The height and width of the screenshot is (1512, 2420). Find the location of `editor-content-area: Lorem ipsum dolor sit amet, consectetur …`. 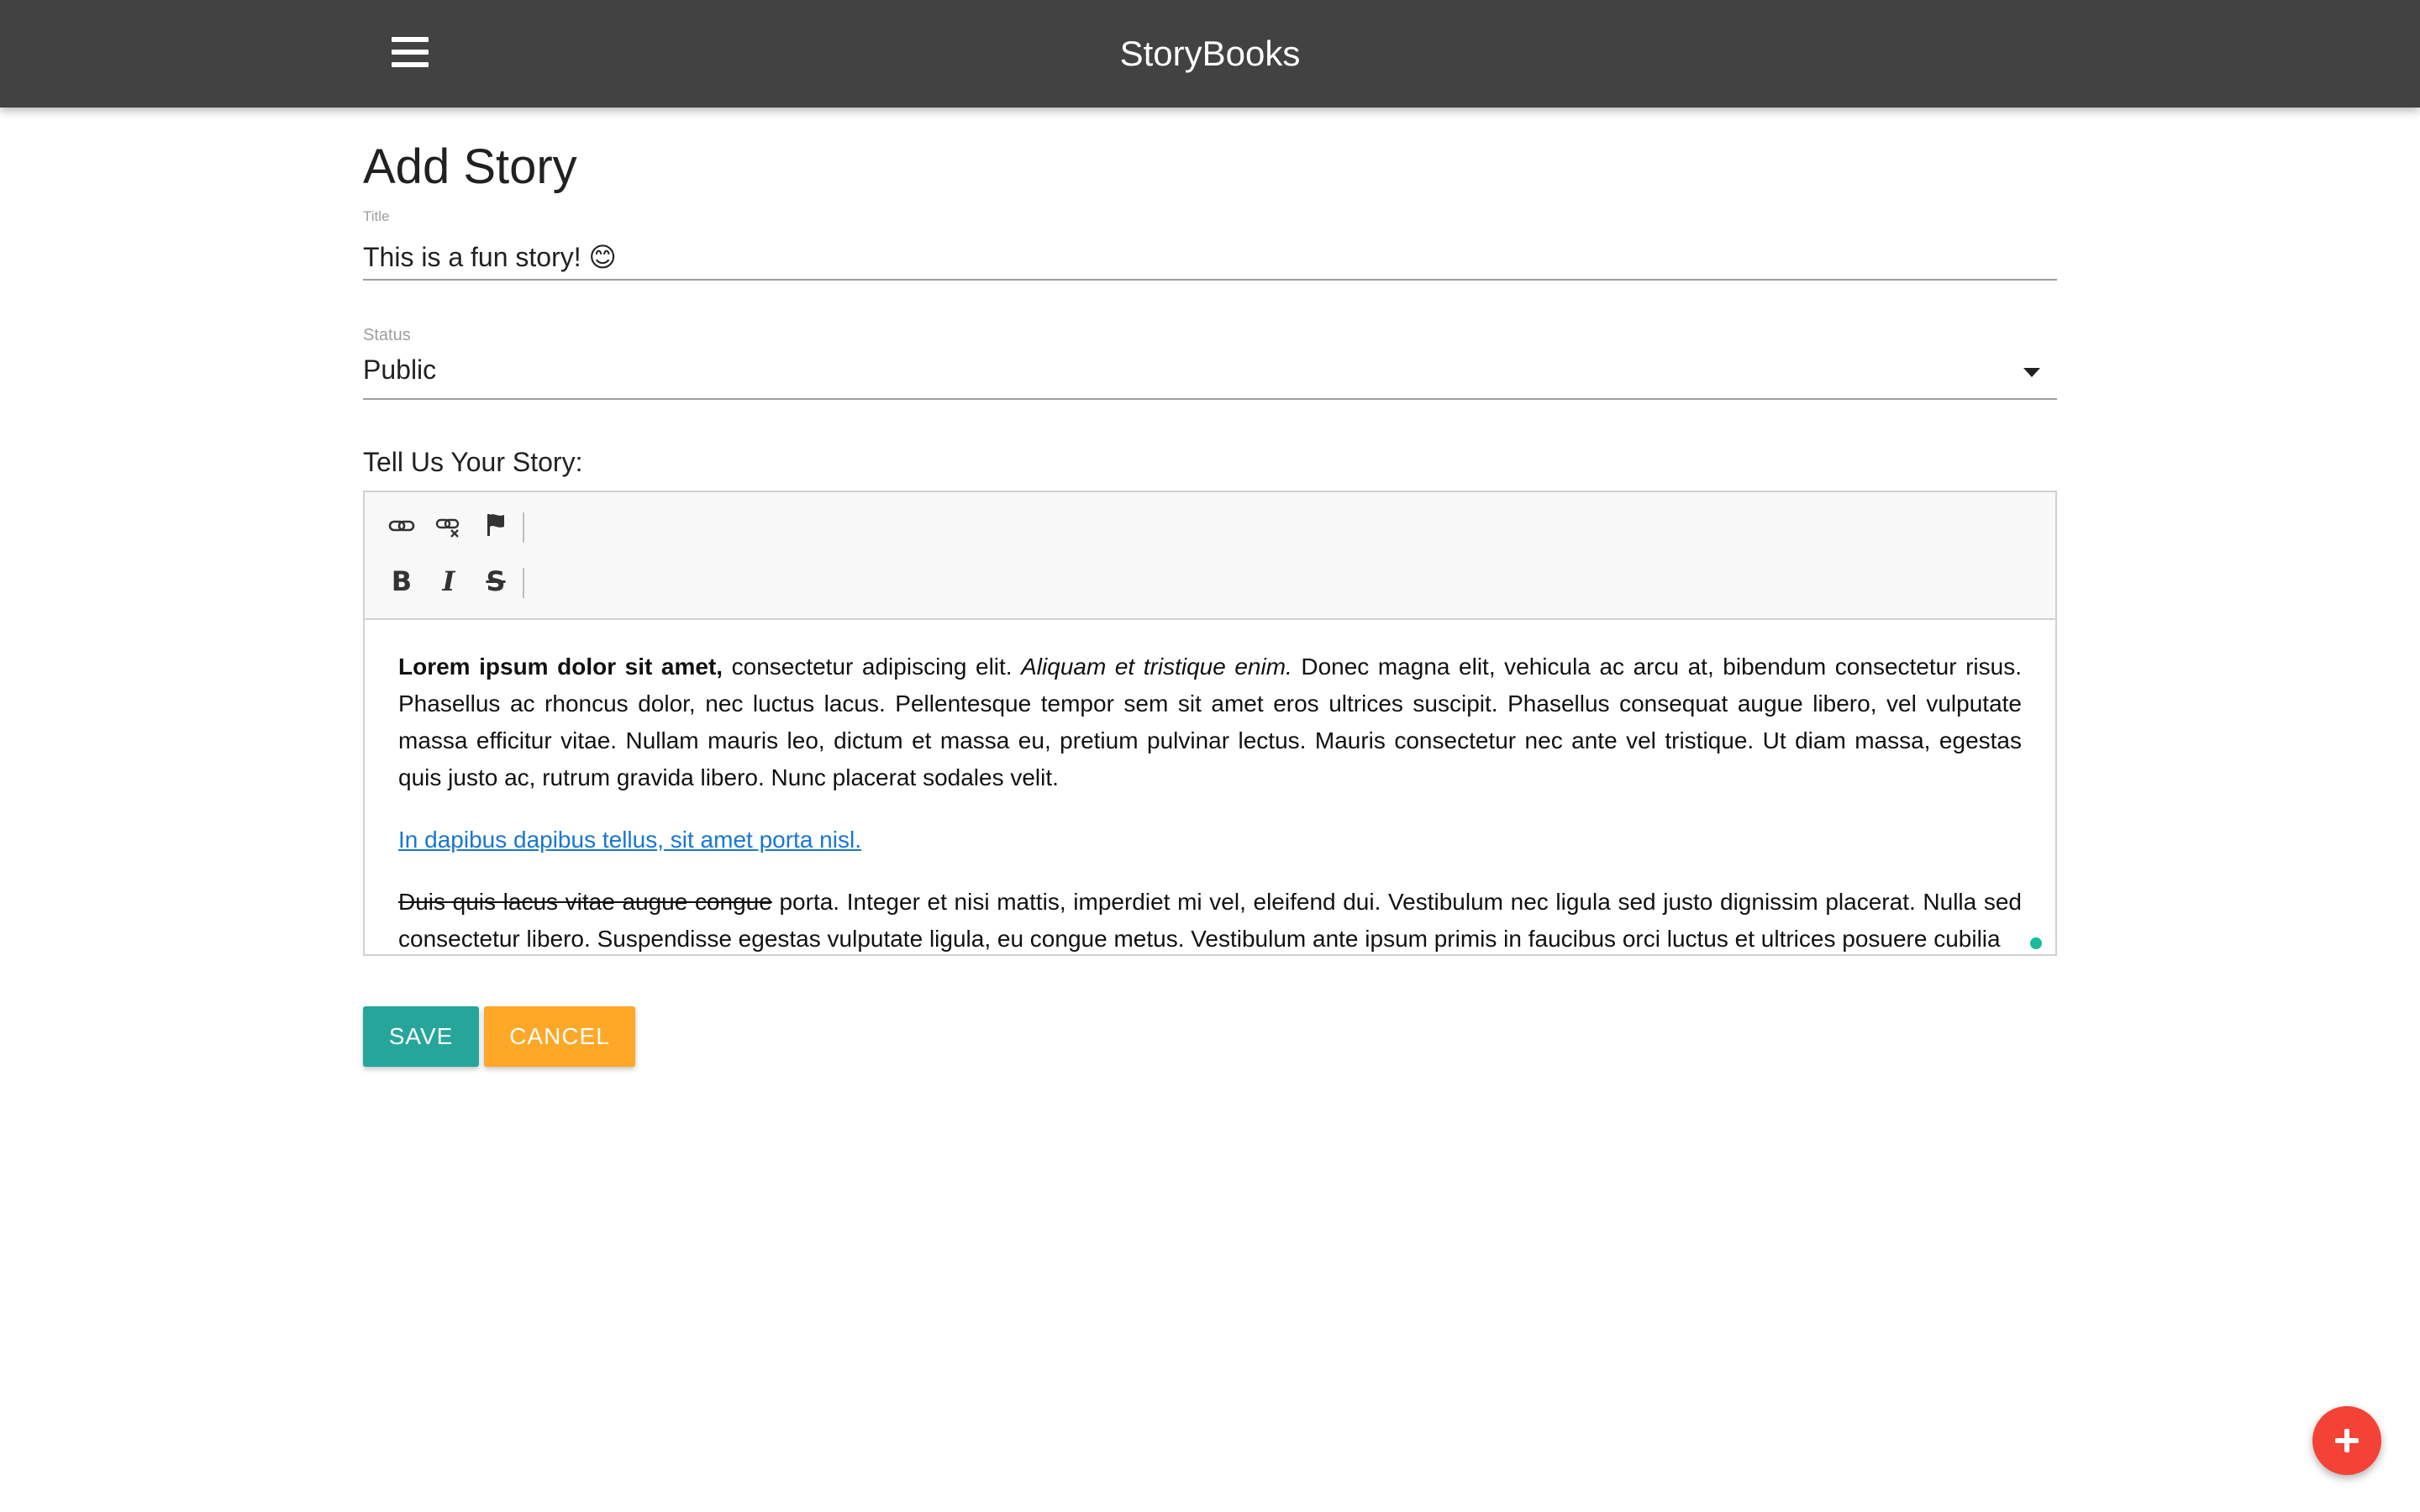

editor-content-area: Lorem ipsum dolor sit amet, consectetur … is located at coordinates (1210, 801).